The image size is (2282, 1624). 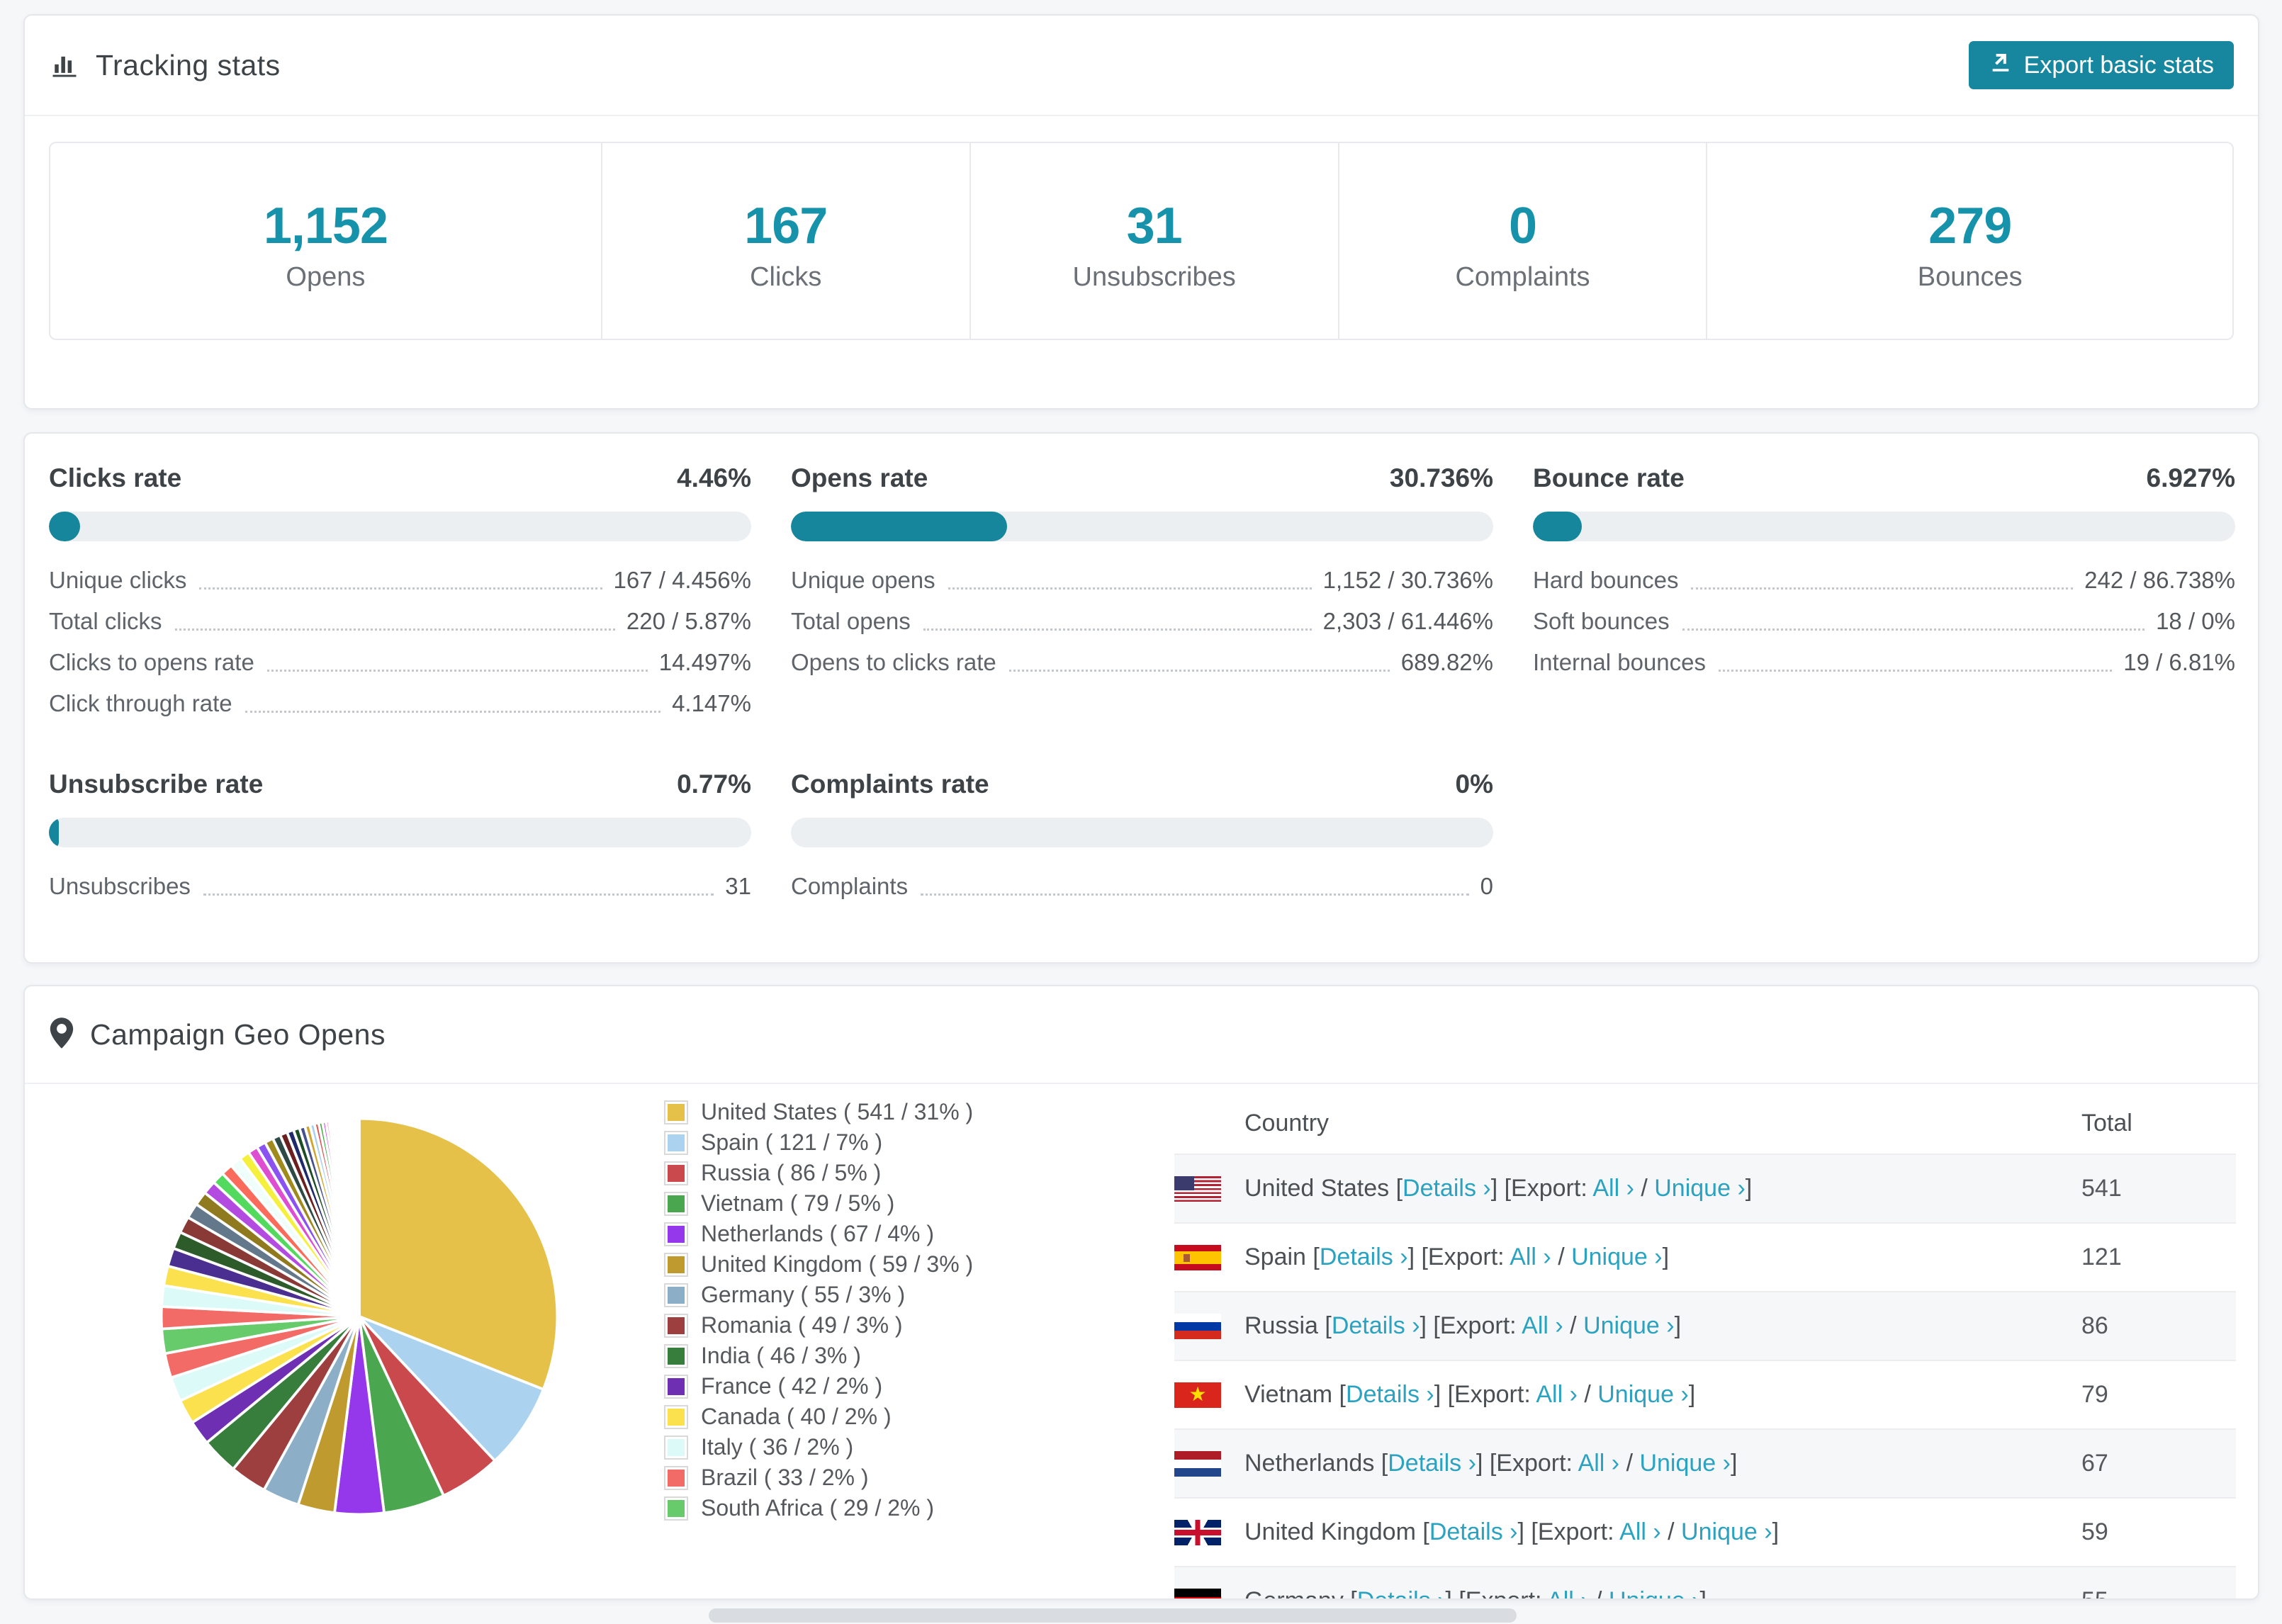 I want to click on legend-swatch-canada, so click(x=676, y=1416).